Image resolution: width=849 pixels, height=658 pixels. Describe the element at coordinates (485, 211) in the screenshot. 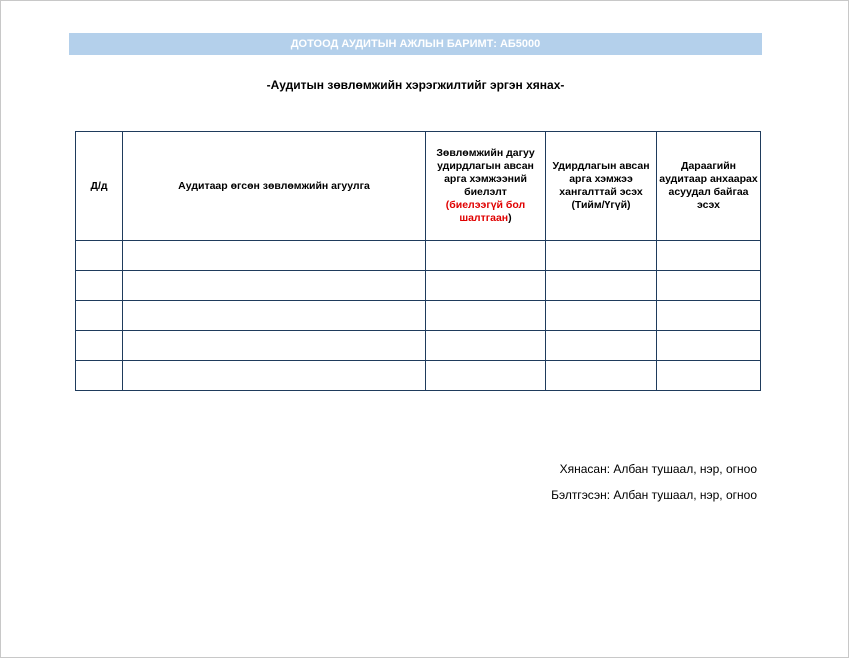

I see `column-header-implementation-note: (биелээгүй бол шалтгаан` at that location.